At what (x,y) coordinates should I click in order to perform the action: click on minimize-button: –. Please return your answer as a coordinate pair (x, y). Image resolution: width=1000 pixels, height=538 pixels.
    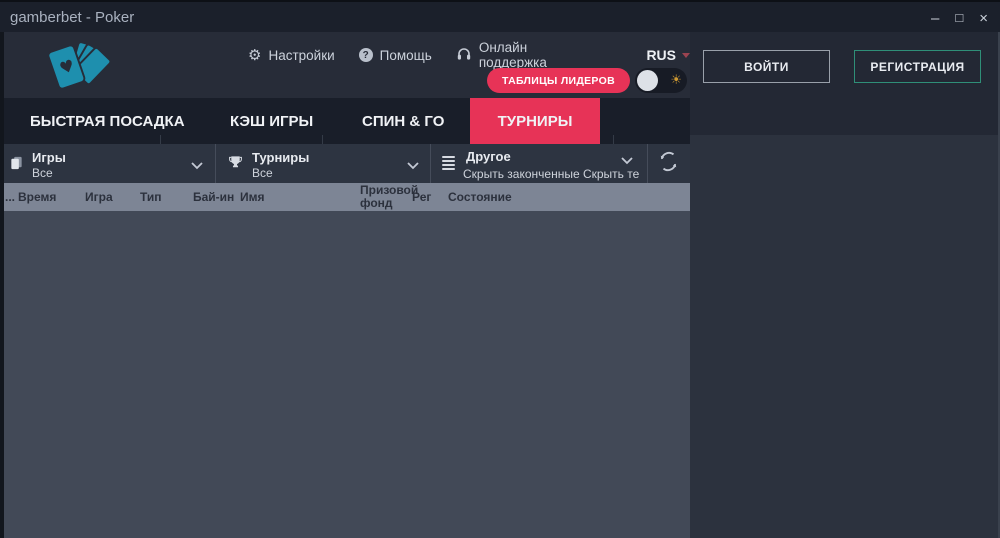
    Looking at the image, I should click on (935, 18).